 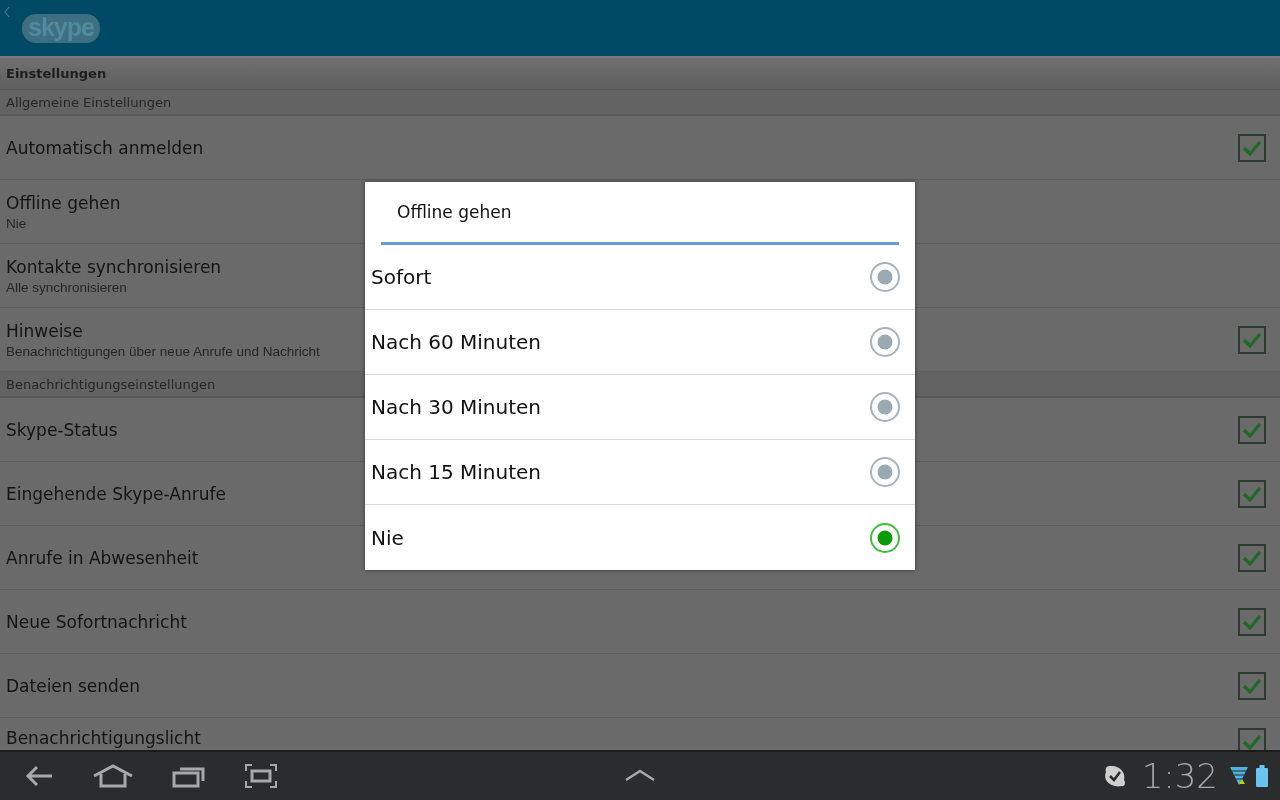 What do you see at coordinates (456, 342) in the screenshot?
I see `option-label: Nach 60 Minuten` at bounding box center [456, 342].